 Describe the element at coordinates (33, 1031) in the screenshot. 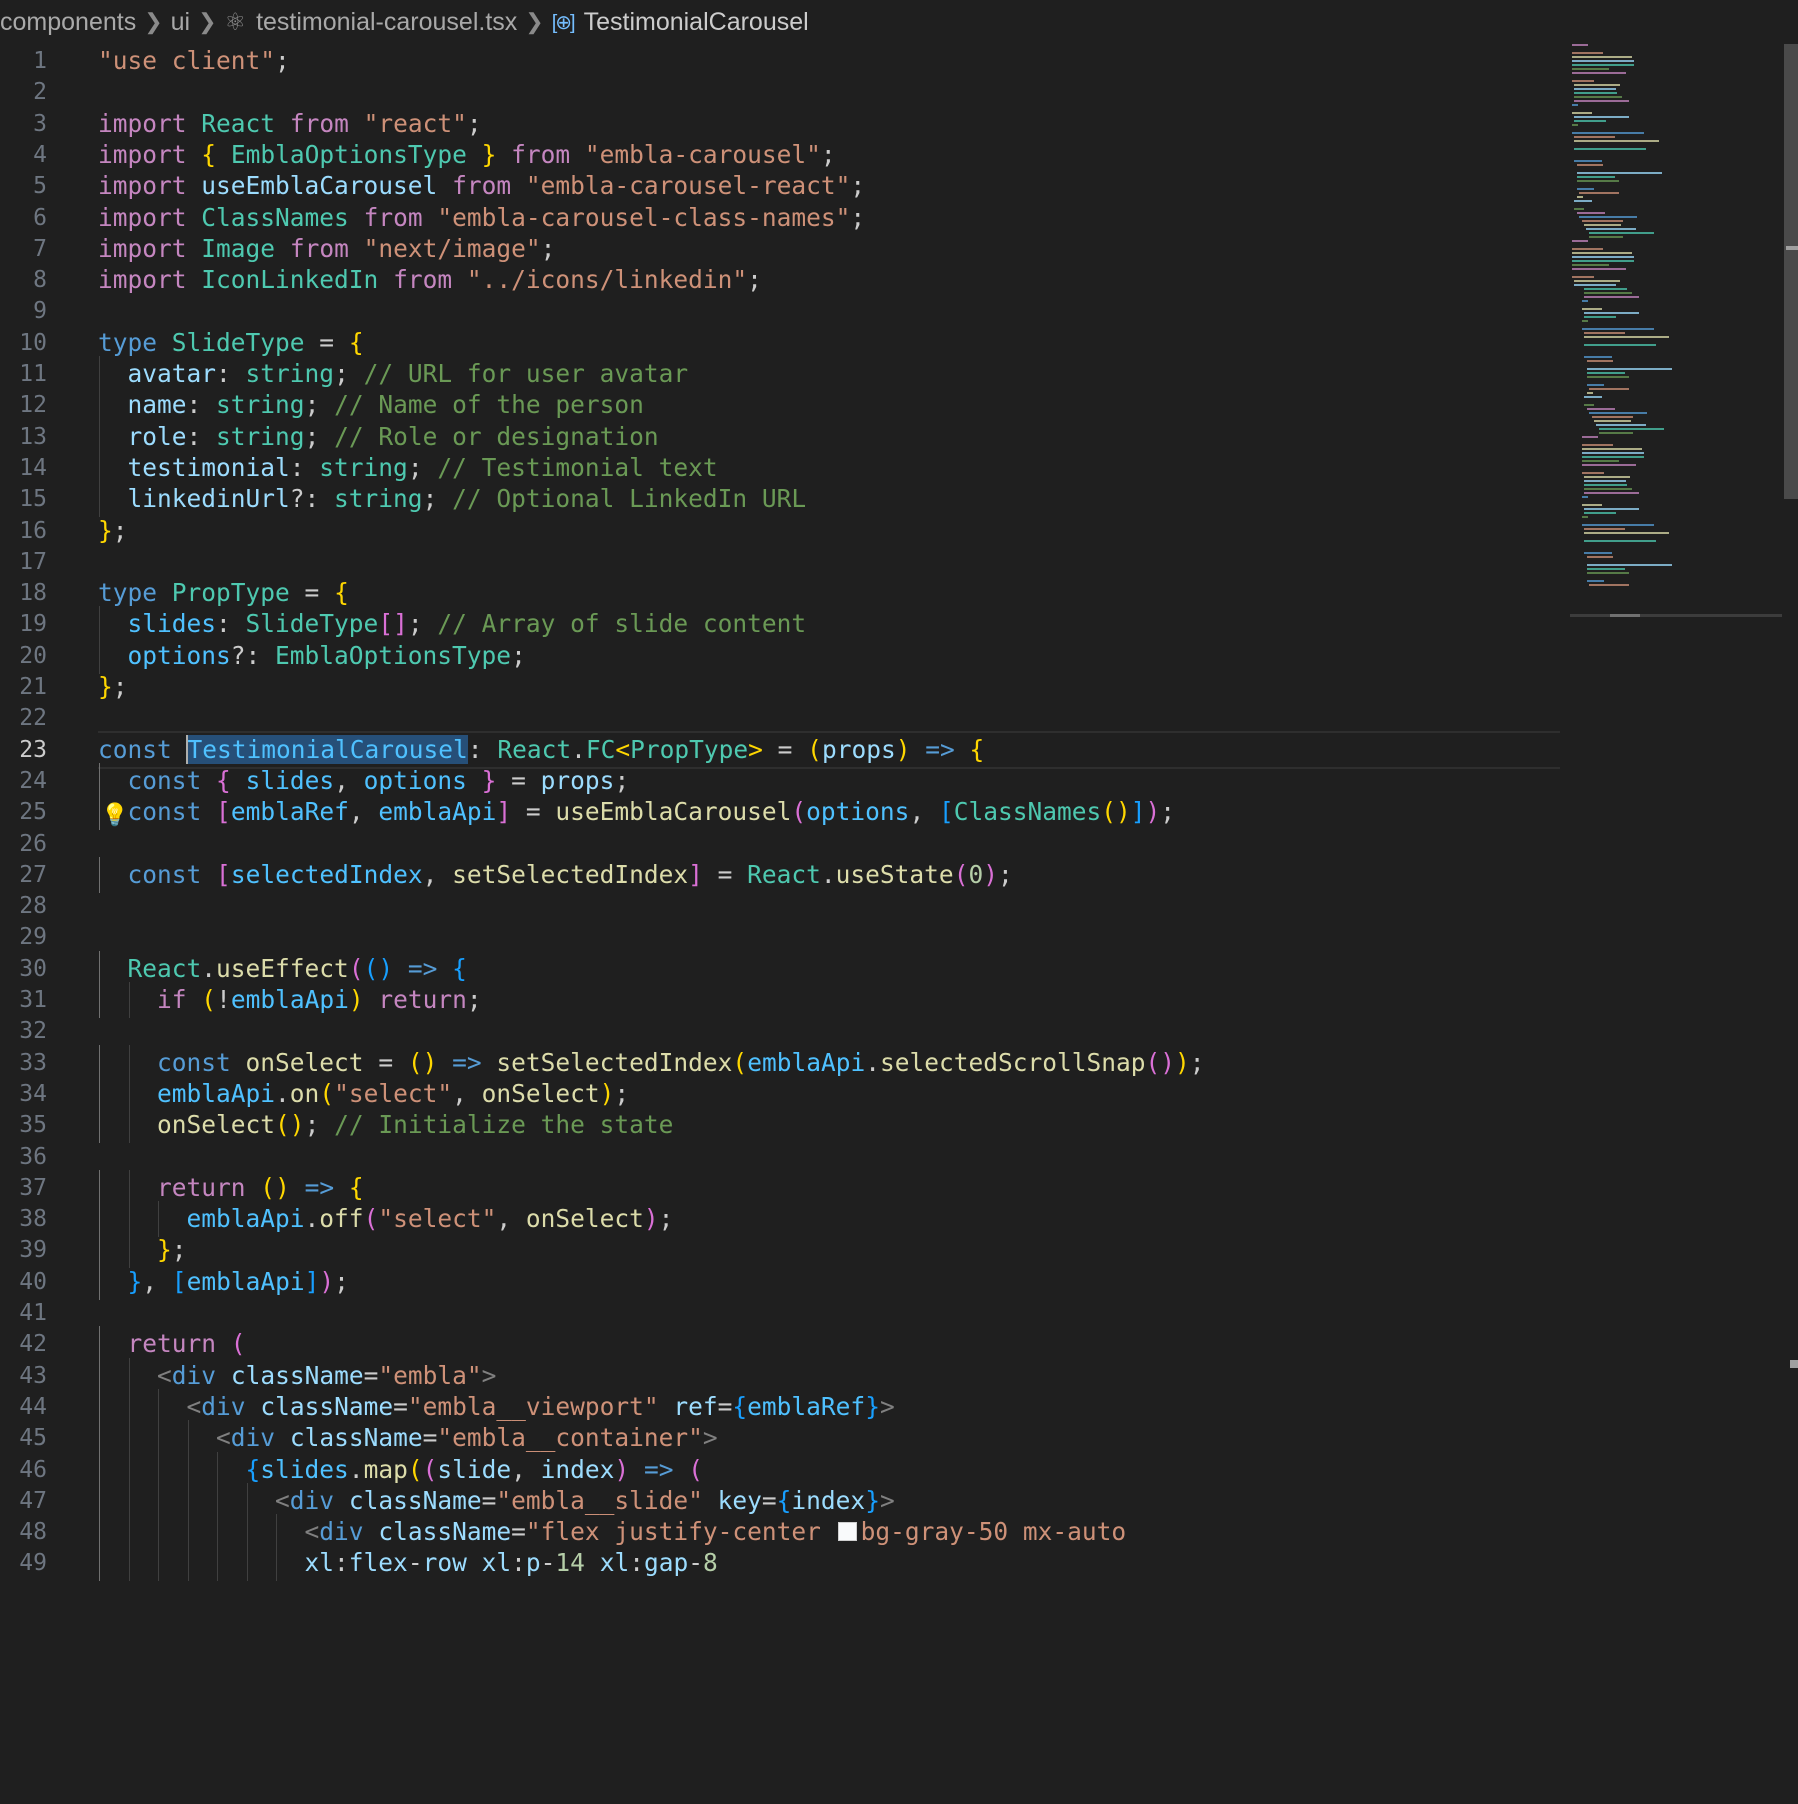

I see `line-number: 32` at that location.